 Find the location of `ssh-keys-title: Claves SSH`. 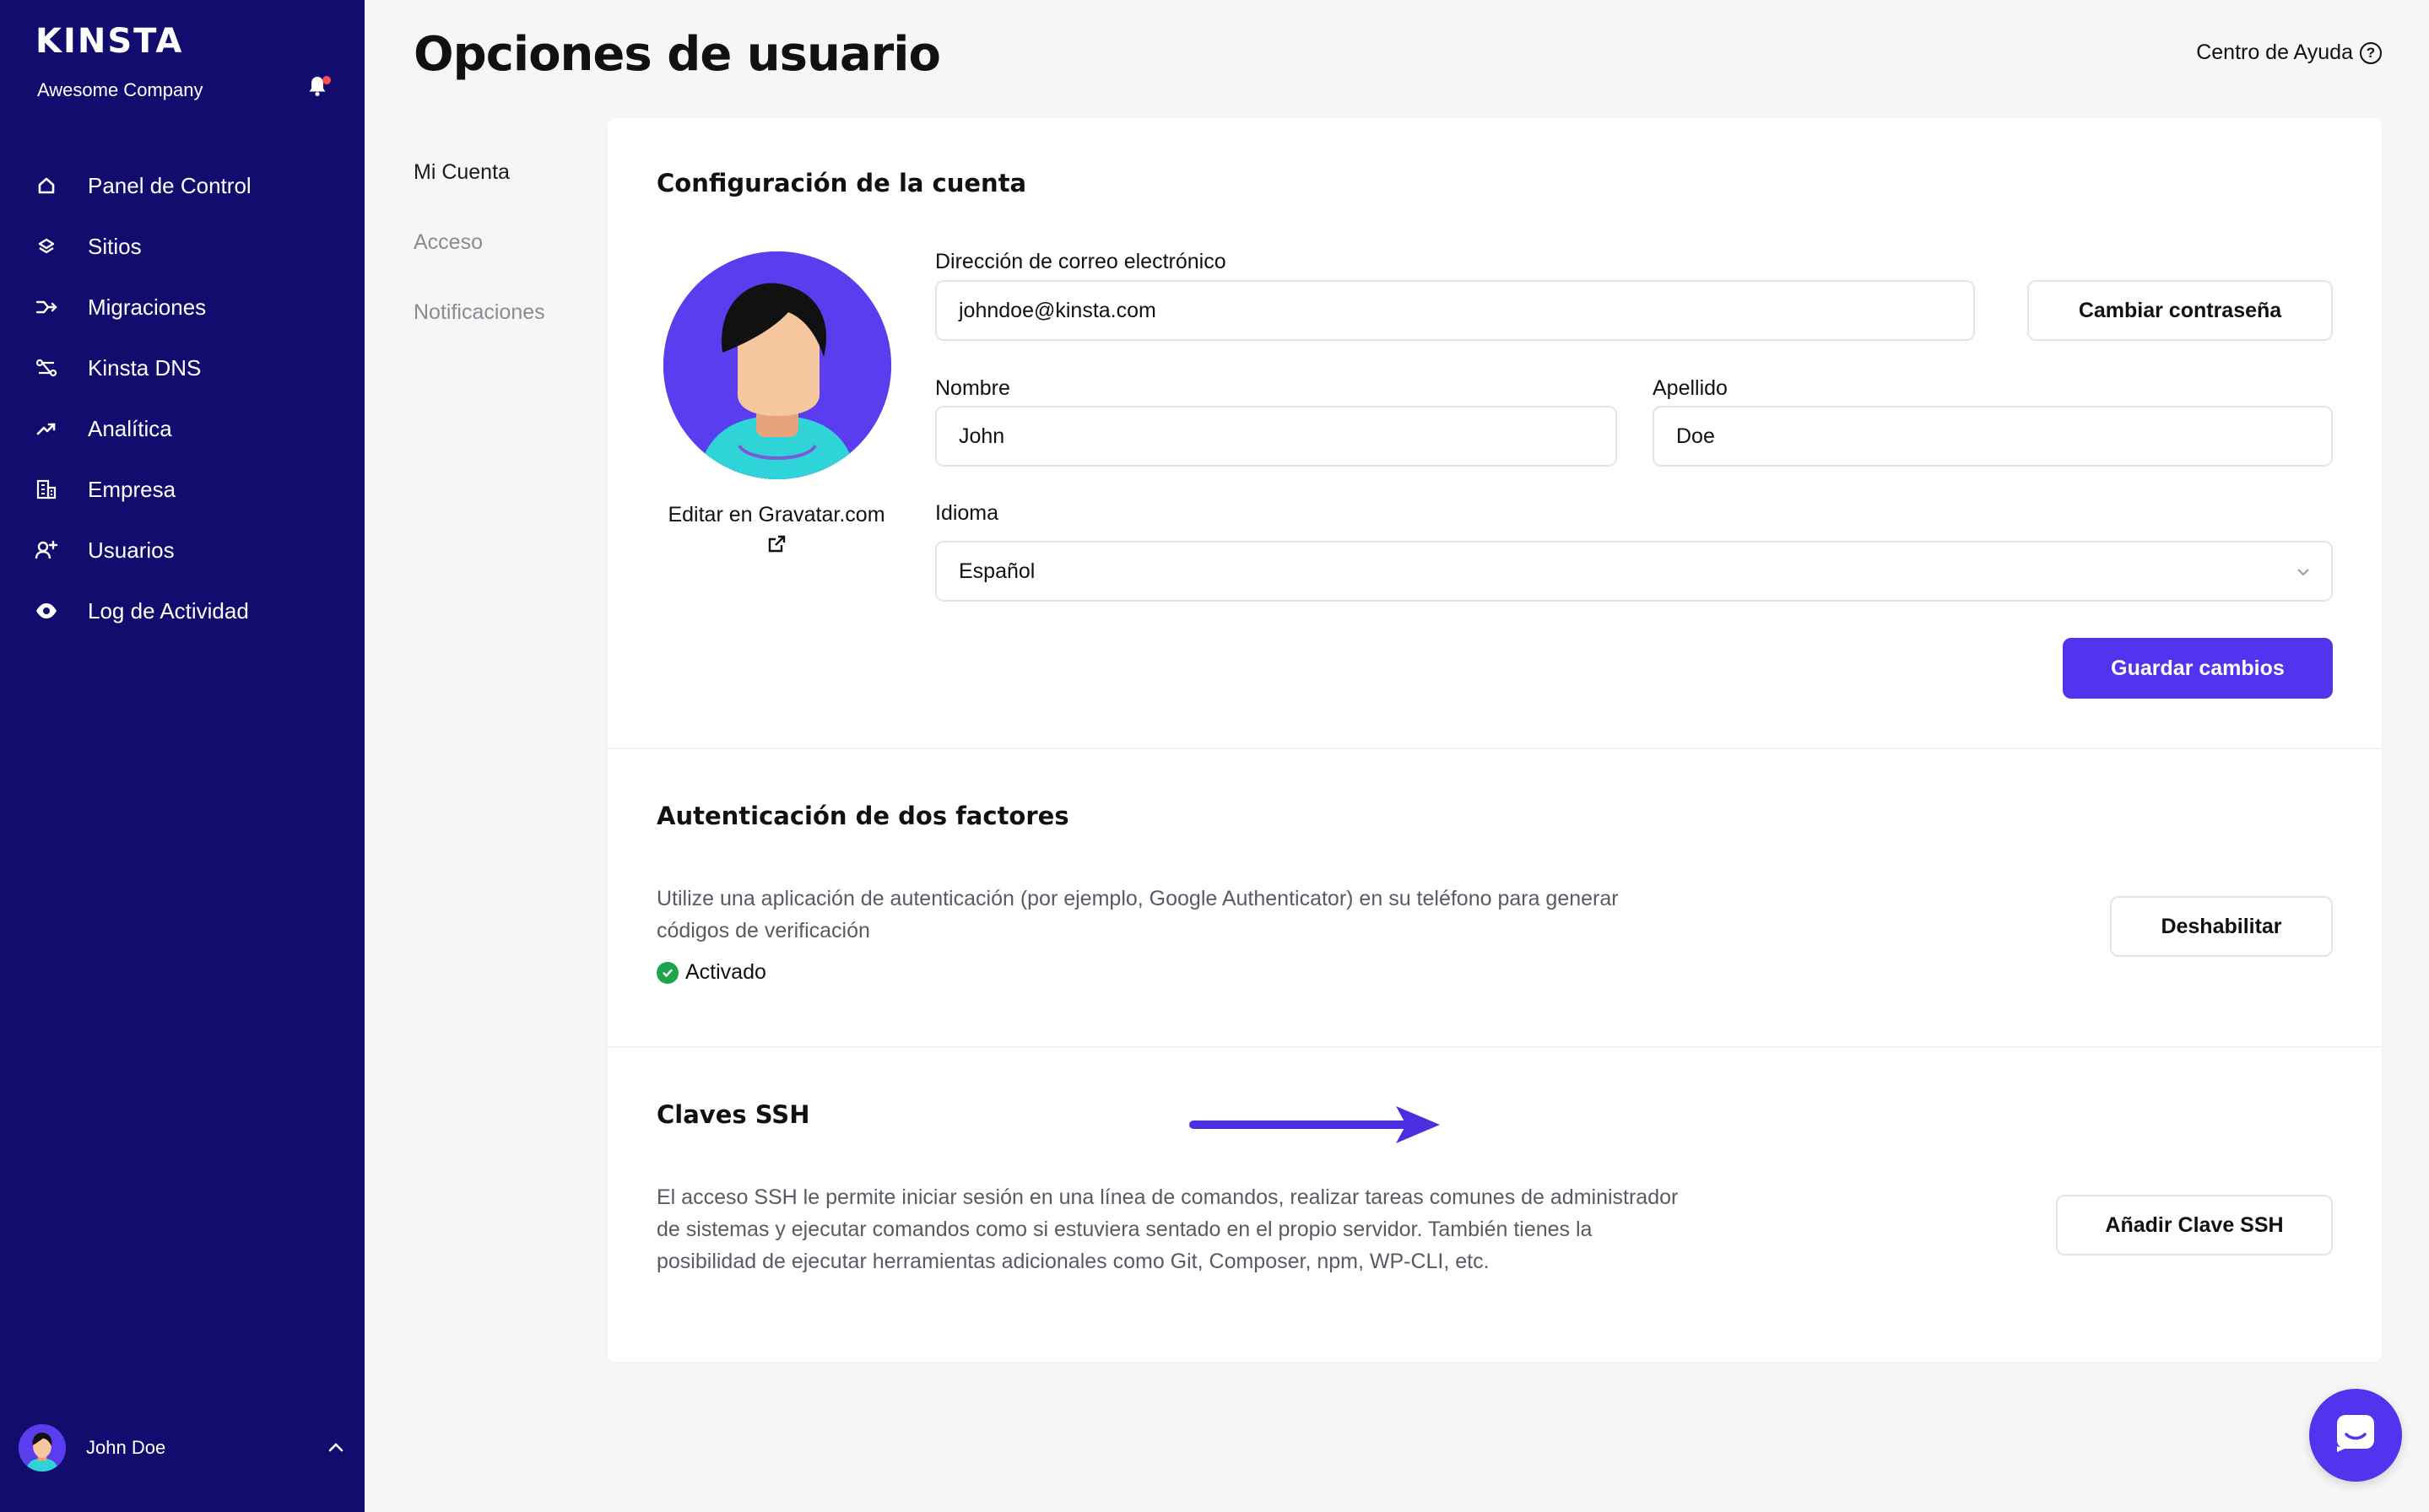

ssh-keys-title: Claves SSH is located at coordinates (733, 1114).